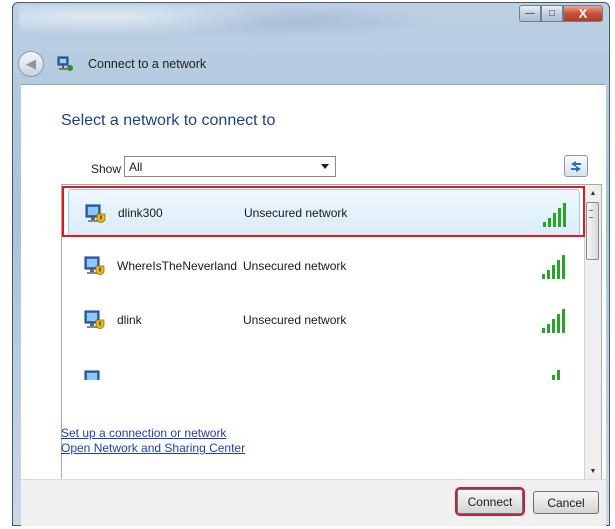 Image resolution: width=615 pixels, height=529 pixels. I want to click on nav-row: ◀ Connect to a network, so click(310, 64).